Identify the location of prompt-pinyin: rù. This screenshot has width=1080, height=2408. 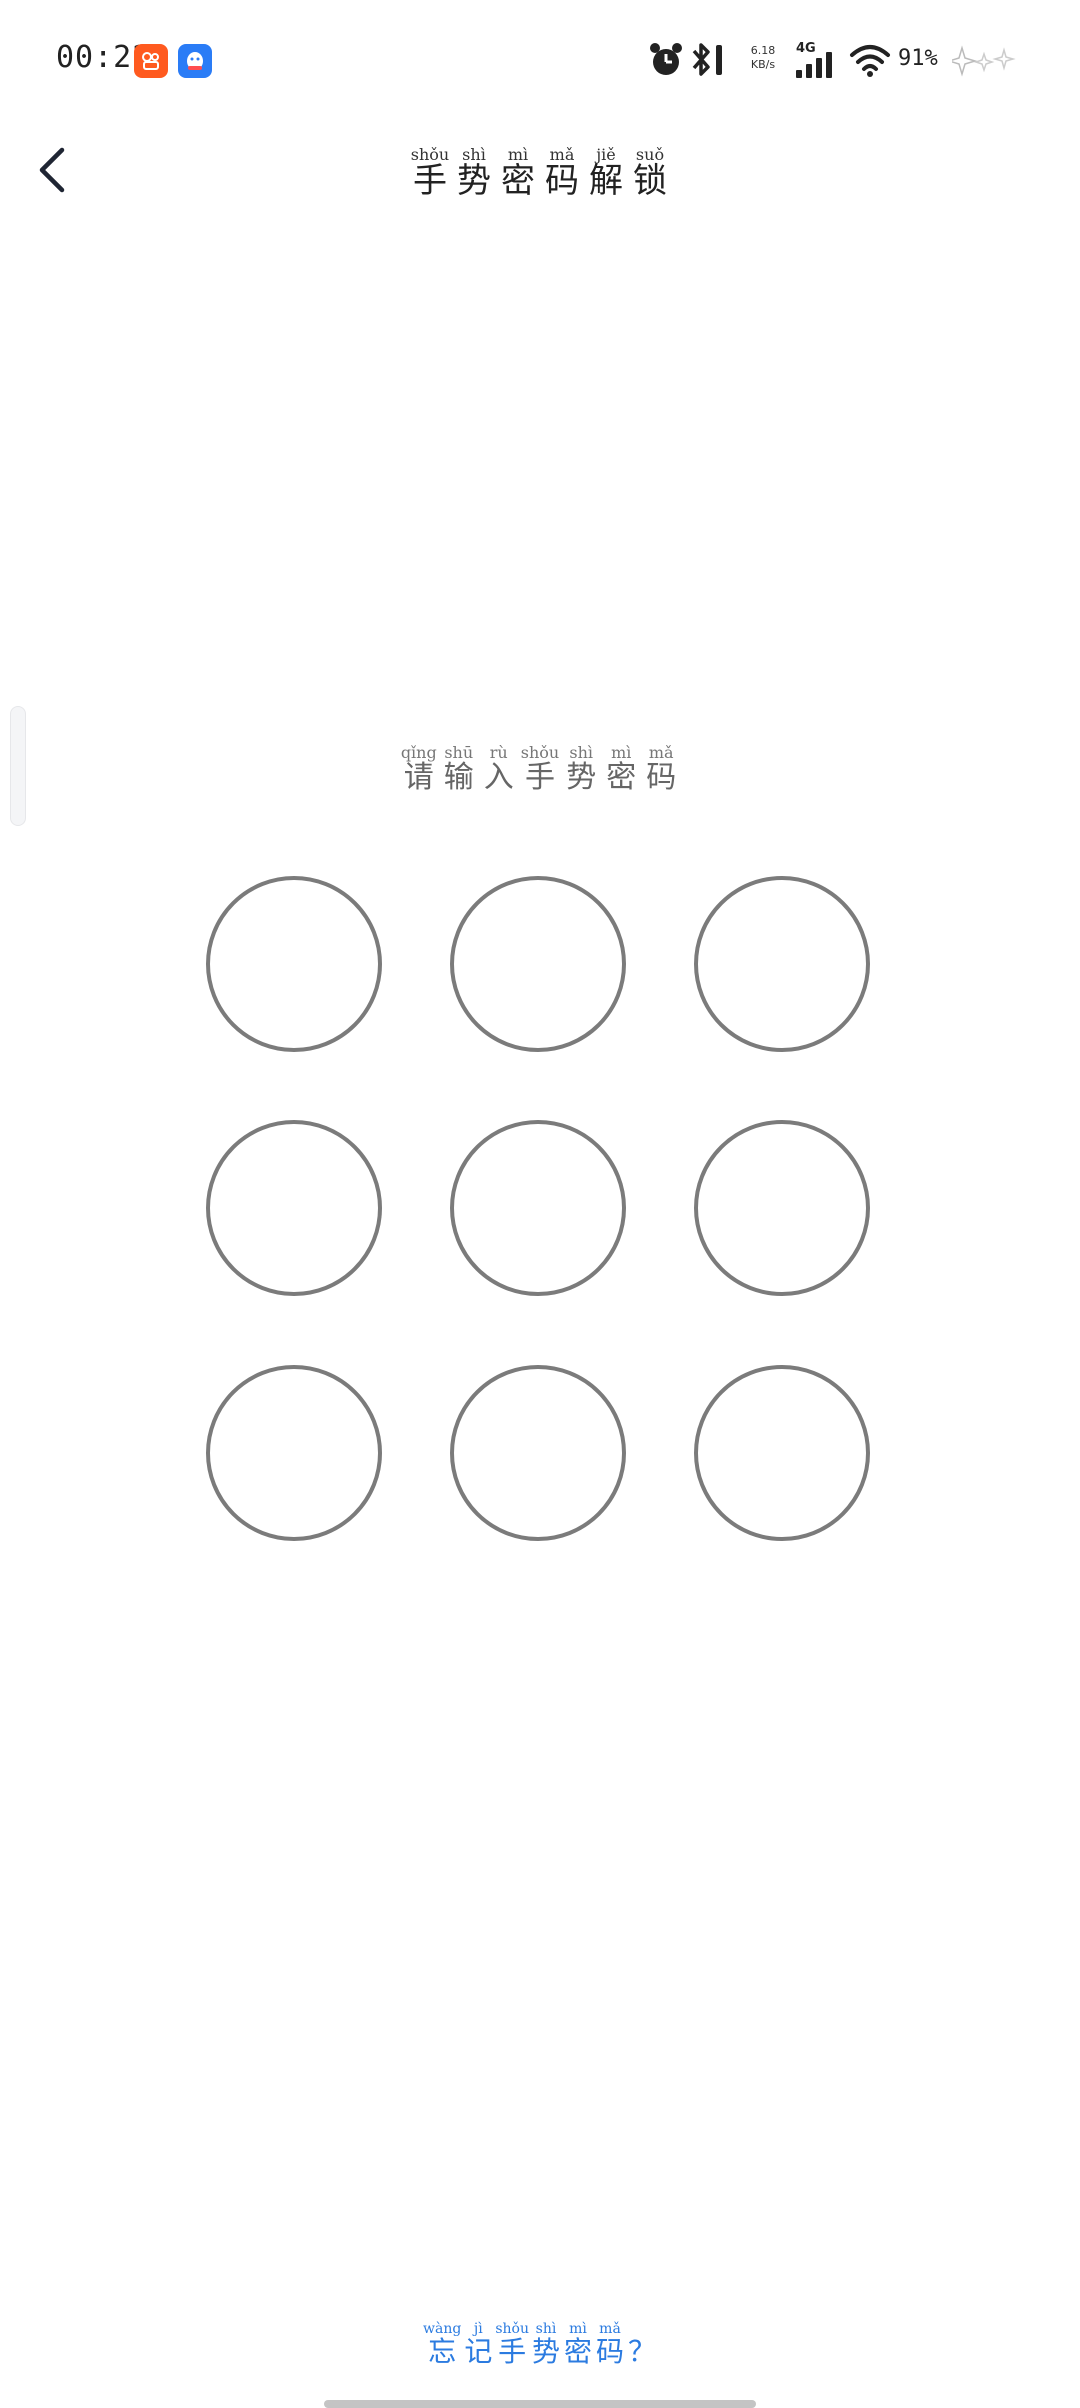
(498, 752).